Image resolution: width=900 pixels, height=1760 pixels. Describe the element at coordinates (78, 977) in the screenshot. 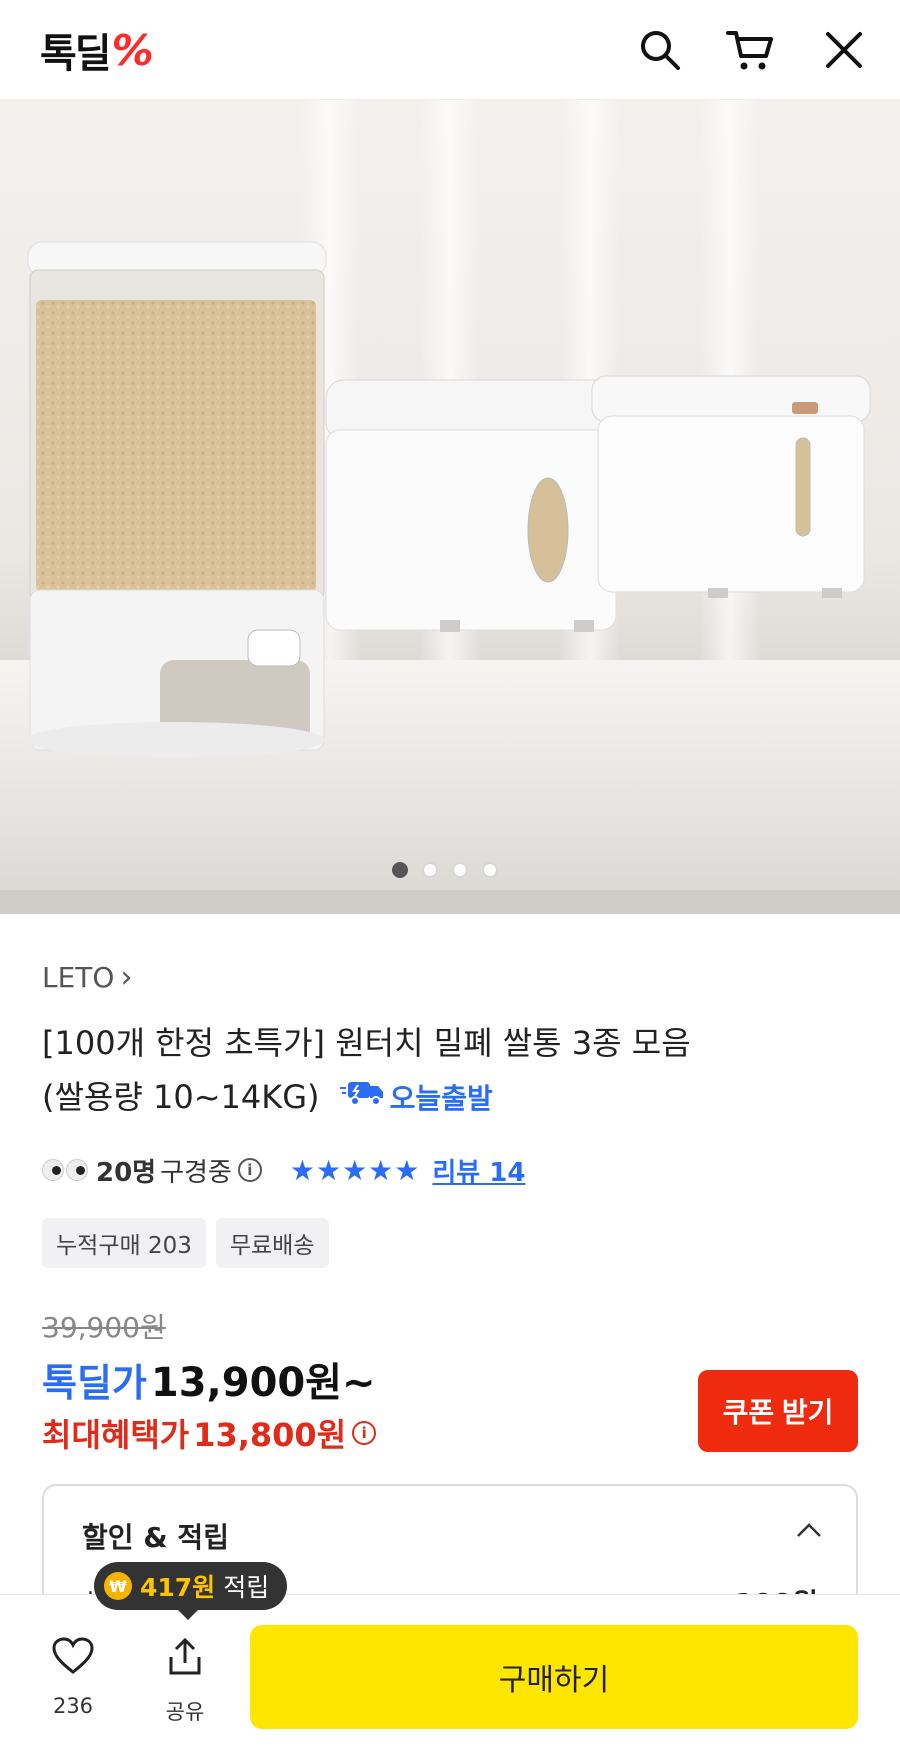

I see `brand-name: LETO` at that location.